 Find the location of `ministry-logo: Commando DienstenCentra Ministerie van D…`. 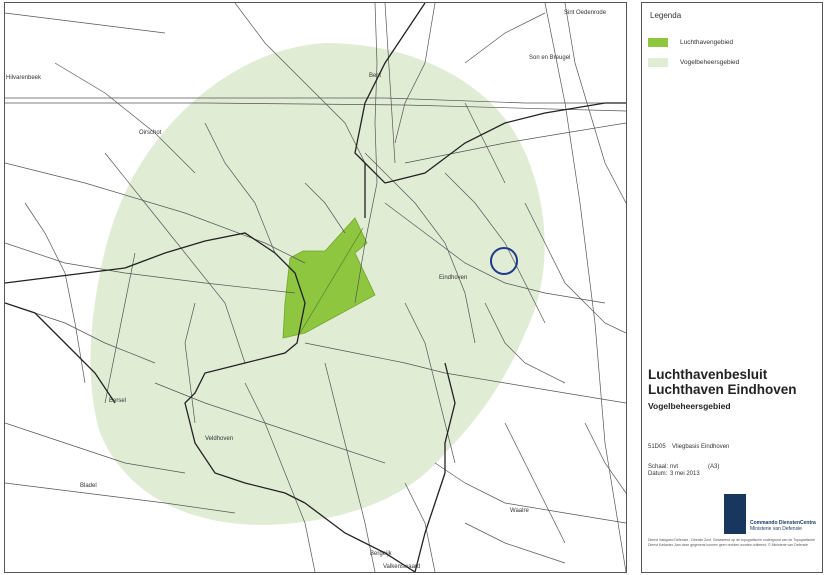

ministry-logo: Commando DienstenCentra Ministerie van D… is located at coordinates (770, 514).